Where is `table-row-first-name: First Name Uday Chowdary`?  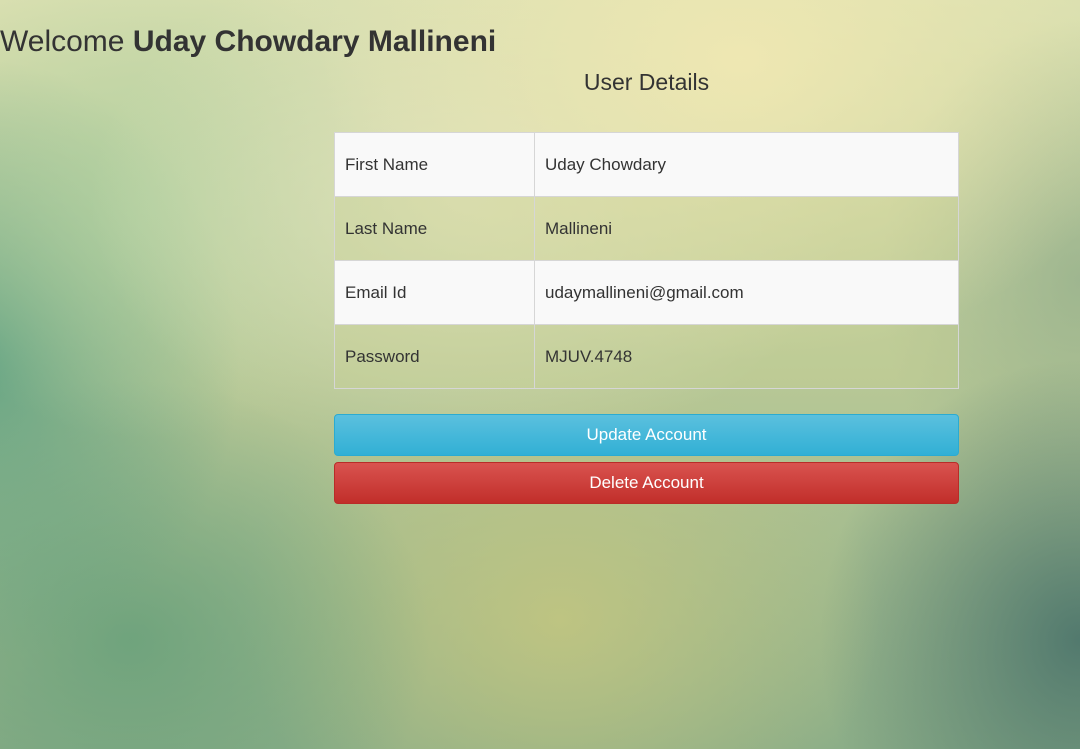 table-row-first-name: First Name Uday Chowdary is located at coordinates (646, 164).